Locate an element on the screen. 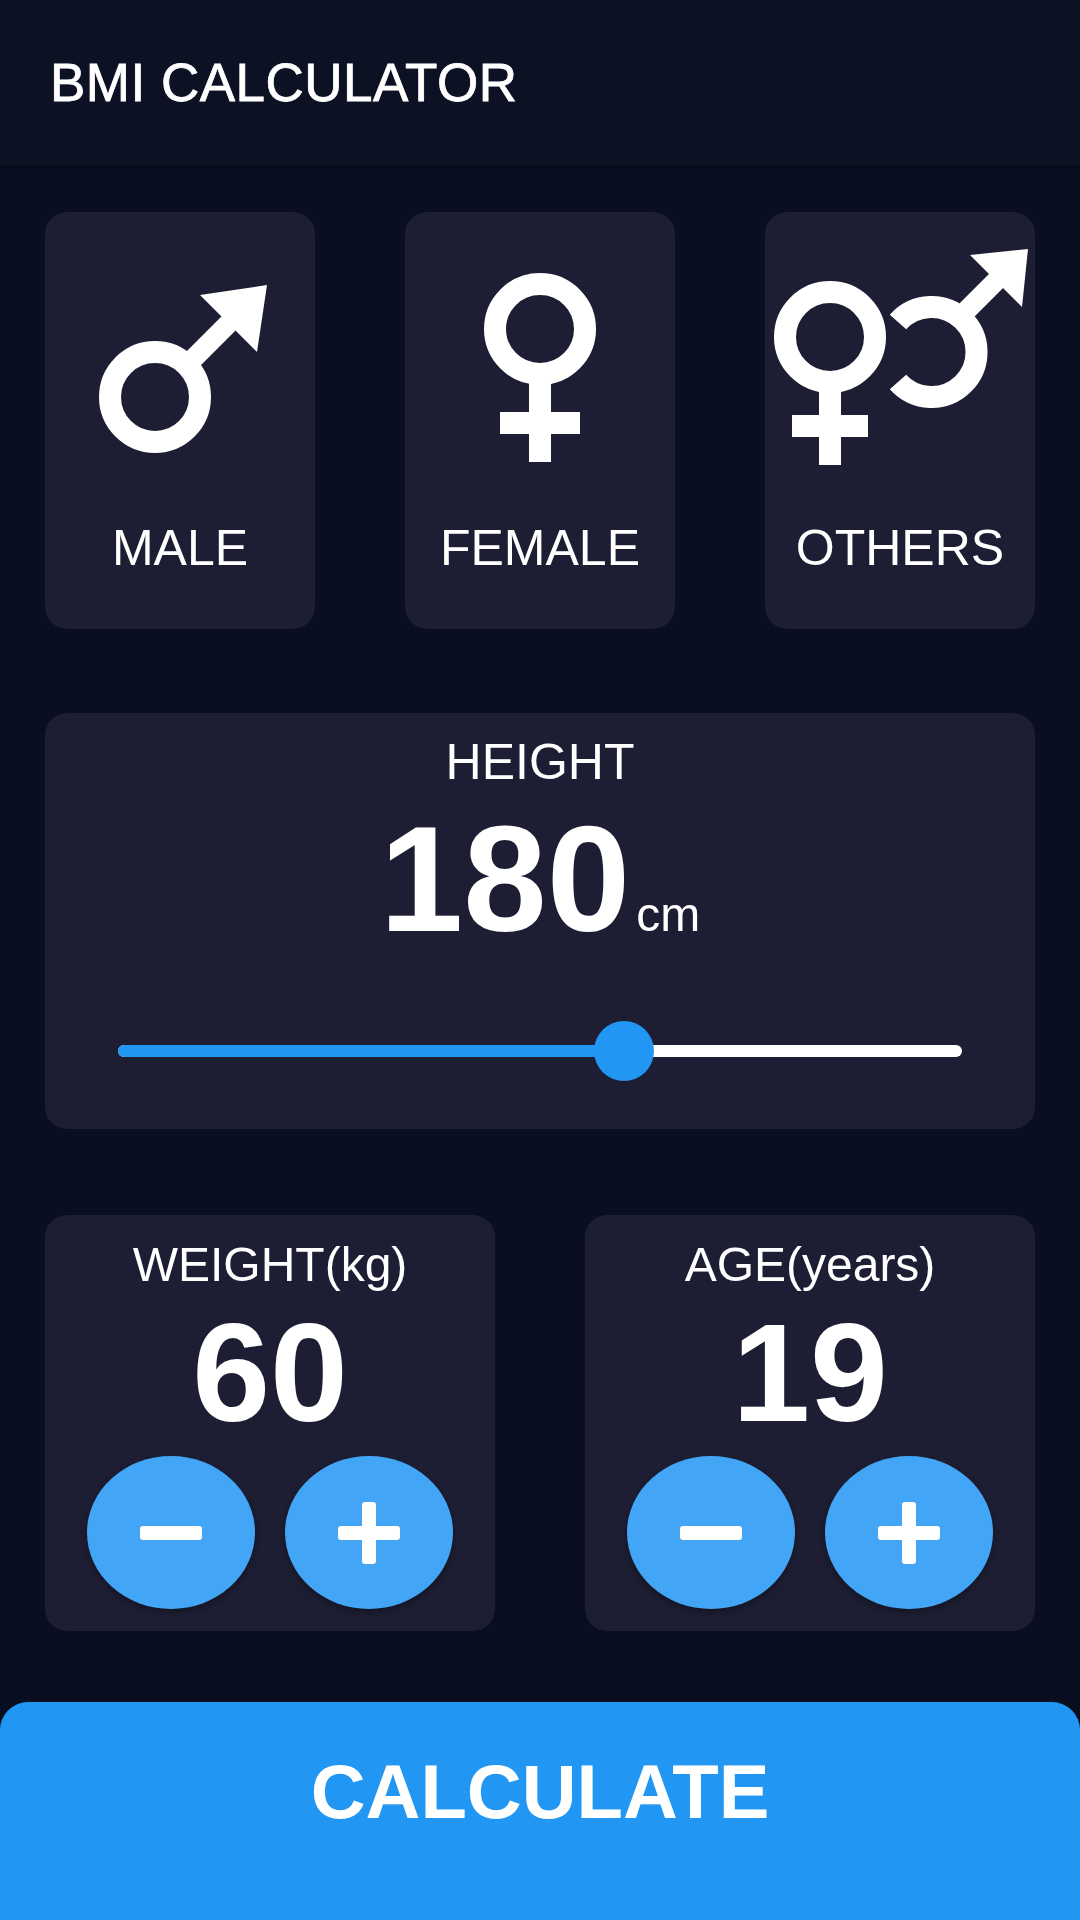  counter-label: WEIGHT(kg) is located at coordinates (270, 1264).